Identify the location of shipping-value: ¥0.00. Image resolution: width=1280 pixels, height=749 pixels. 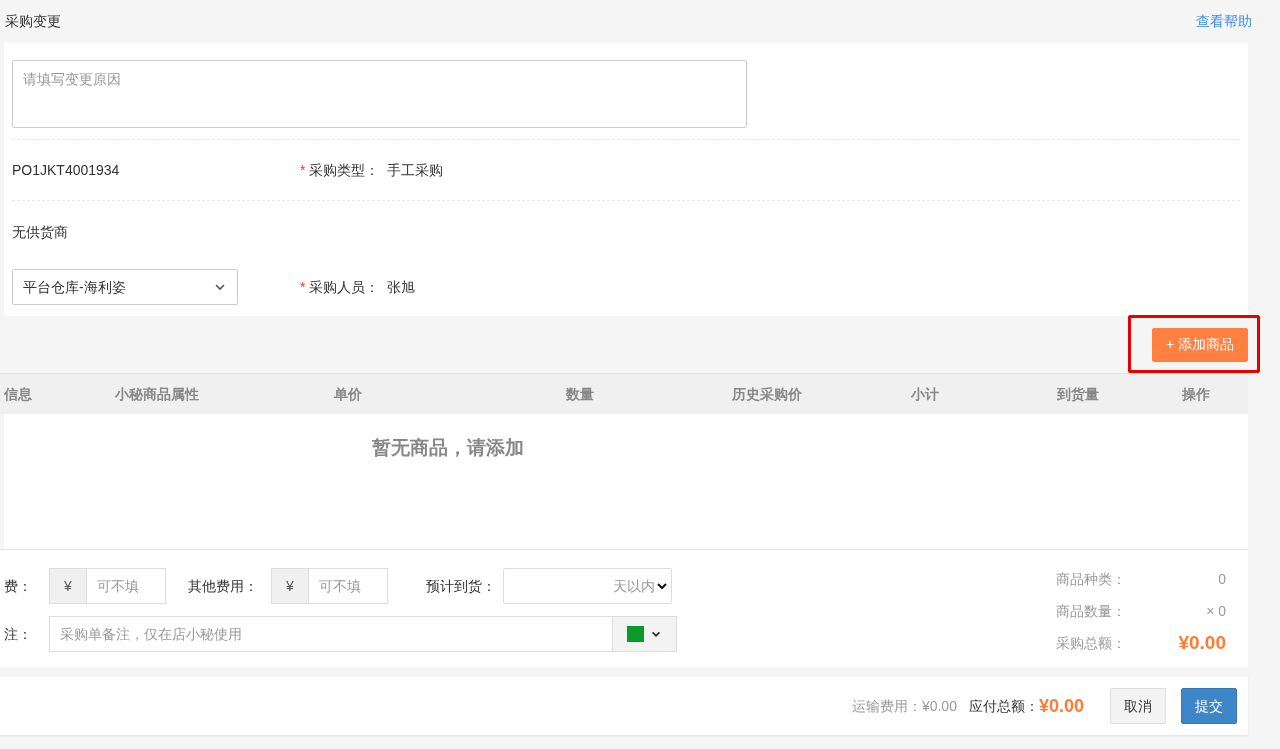
(939, 706).